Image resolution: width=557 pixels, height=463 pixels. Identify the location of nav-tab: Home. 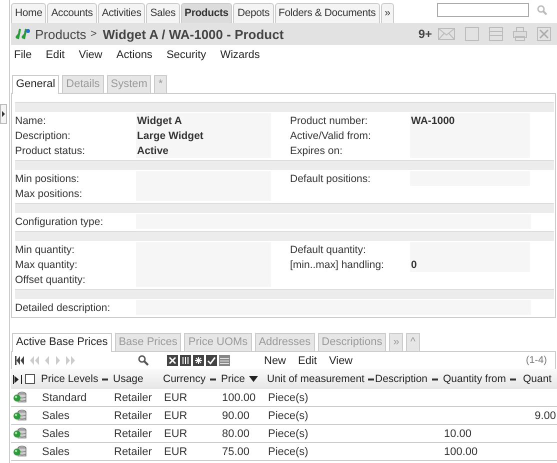
(28, 13).